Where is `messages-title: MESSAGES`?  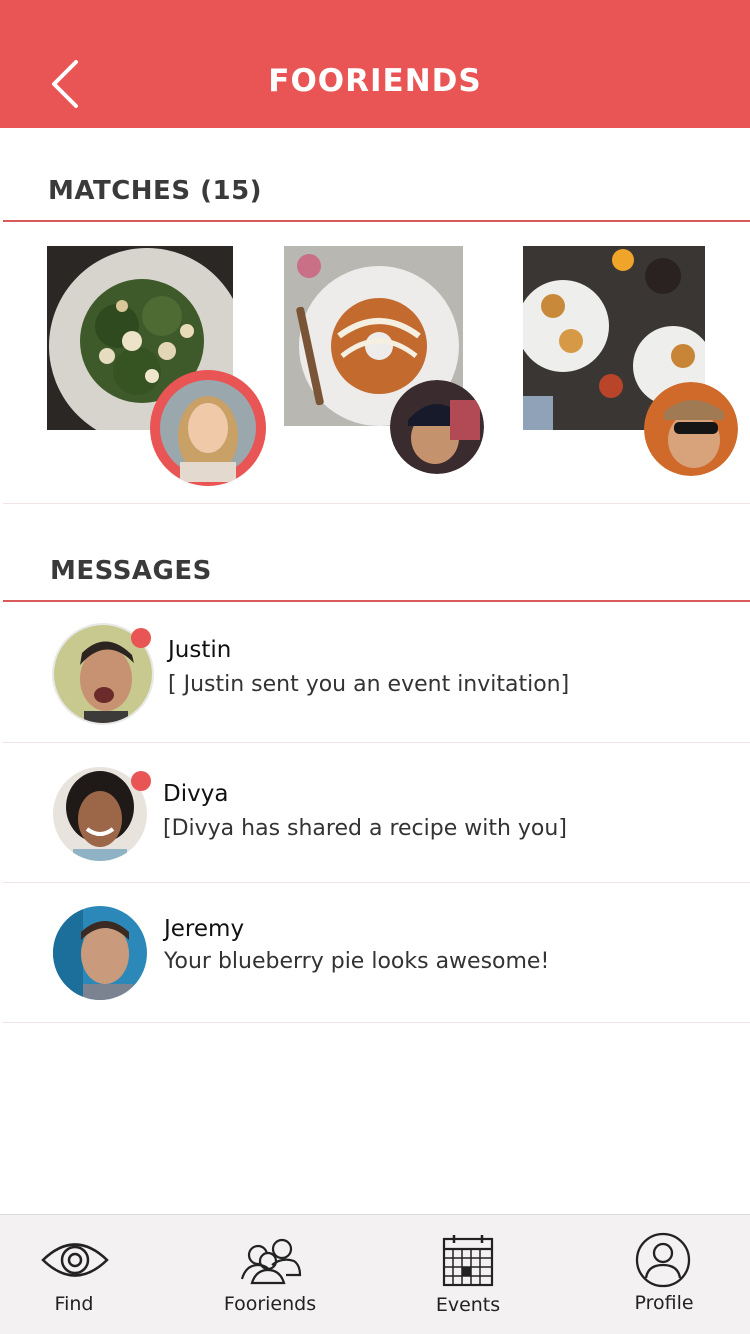
messages-title: MESSAGES is located at coordinates (131, 571).